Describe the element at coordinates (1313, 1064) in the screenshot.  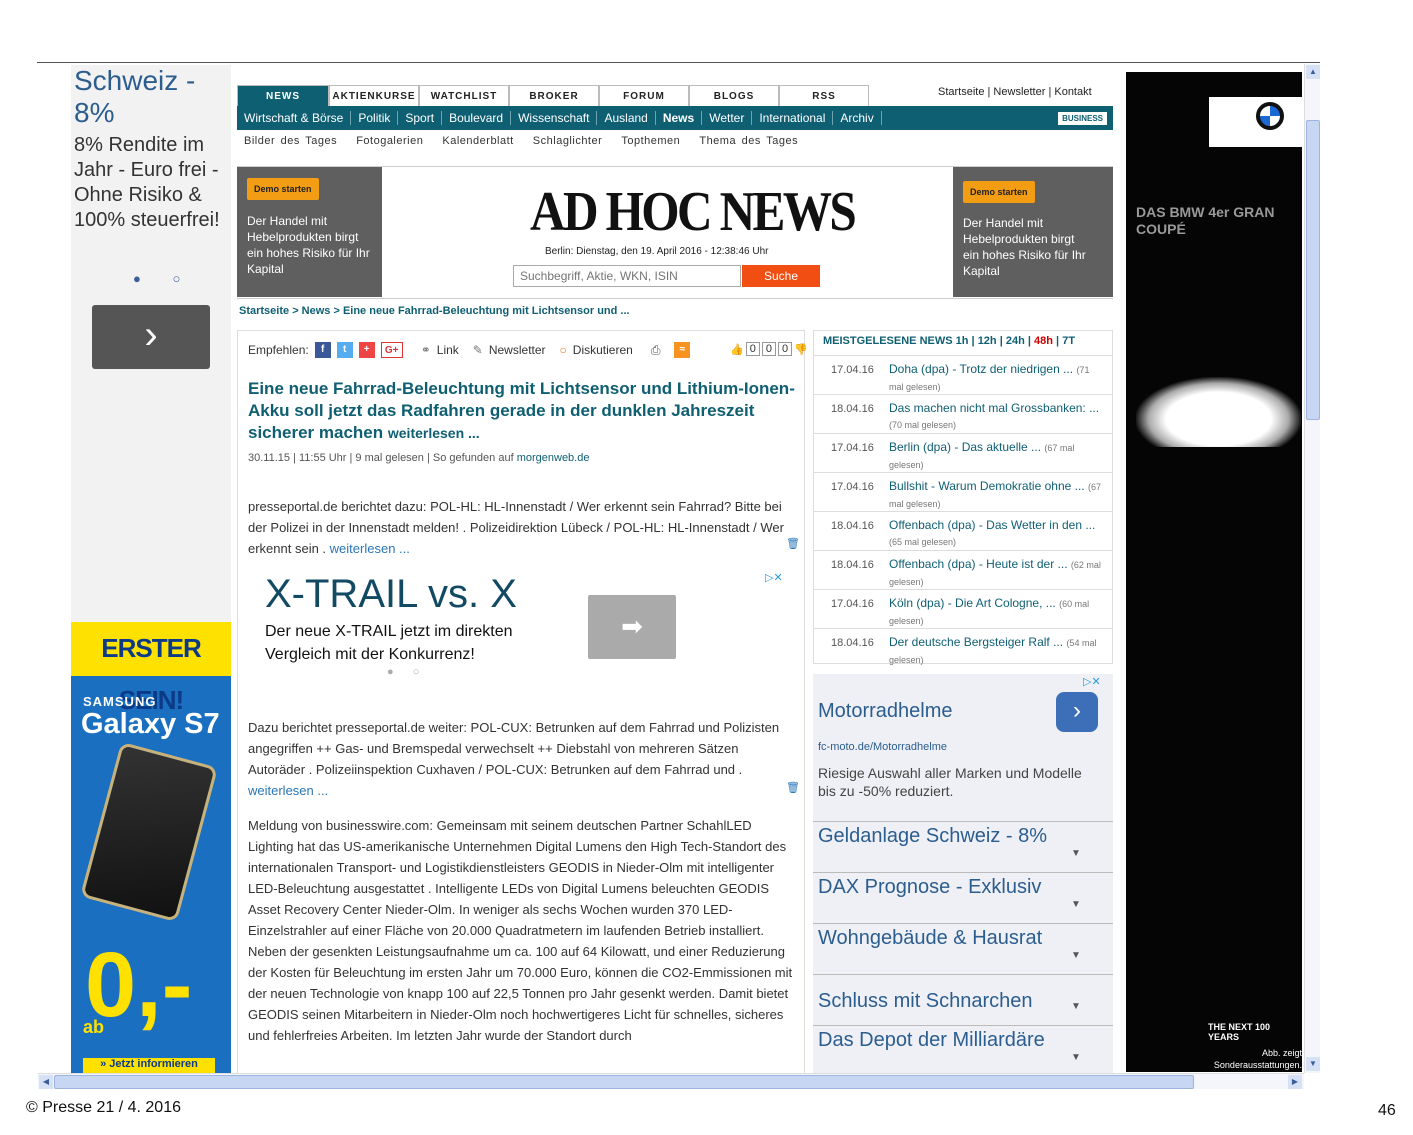
I see `scroll-down-icon: ▼` at that location.